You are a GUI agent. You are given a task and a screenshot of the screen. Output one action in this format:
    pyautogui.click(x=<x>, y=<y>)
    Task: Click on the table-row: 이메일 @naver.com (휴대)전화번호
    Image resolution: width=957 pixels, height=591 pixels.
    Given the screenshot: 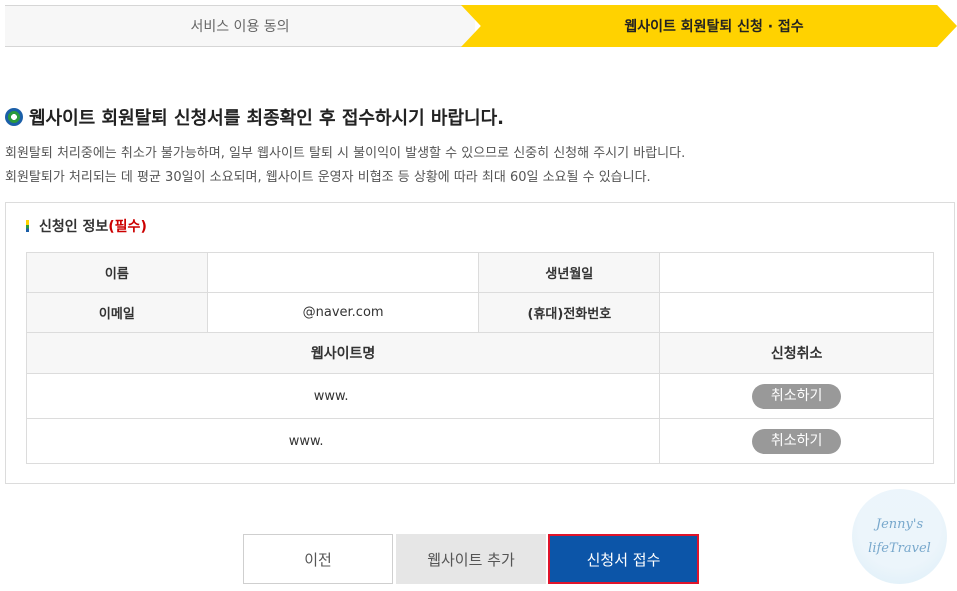 What is the action you would take?
    pyautogui.click(x=480, y=312)
    